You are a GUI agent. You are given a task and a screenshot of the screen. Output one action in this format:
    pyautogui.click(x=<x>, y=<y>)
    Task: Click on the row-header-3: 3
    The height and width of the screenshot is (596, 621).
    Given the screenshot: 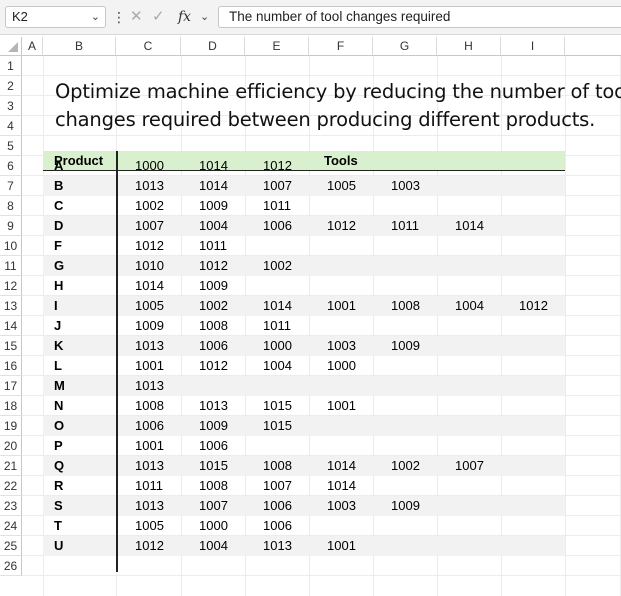 What is the action you would take?
    pyautogui.click(x=11, y=106)
    